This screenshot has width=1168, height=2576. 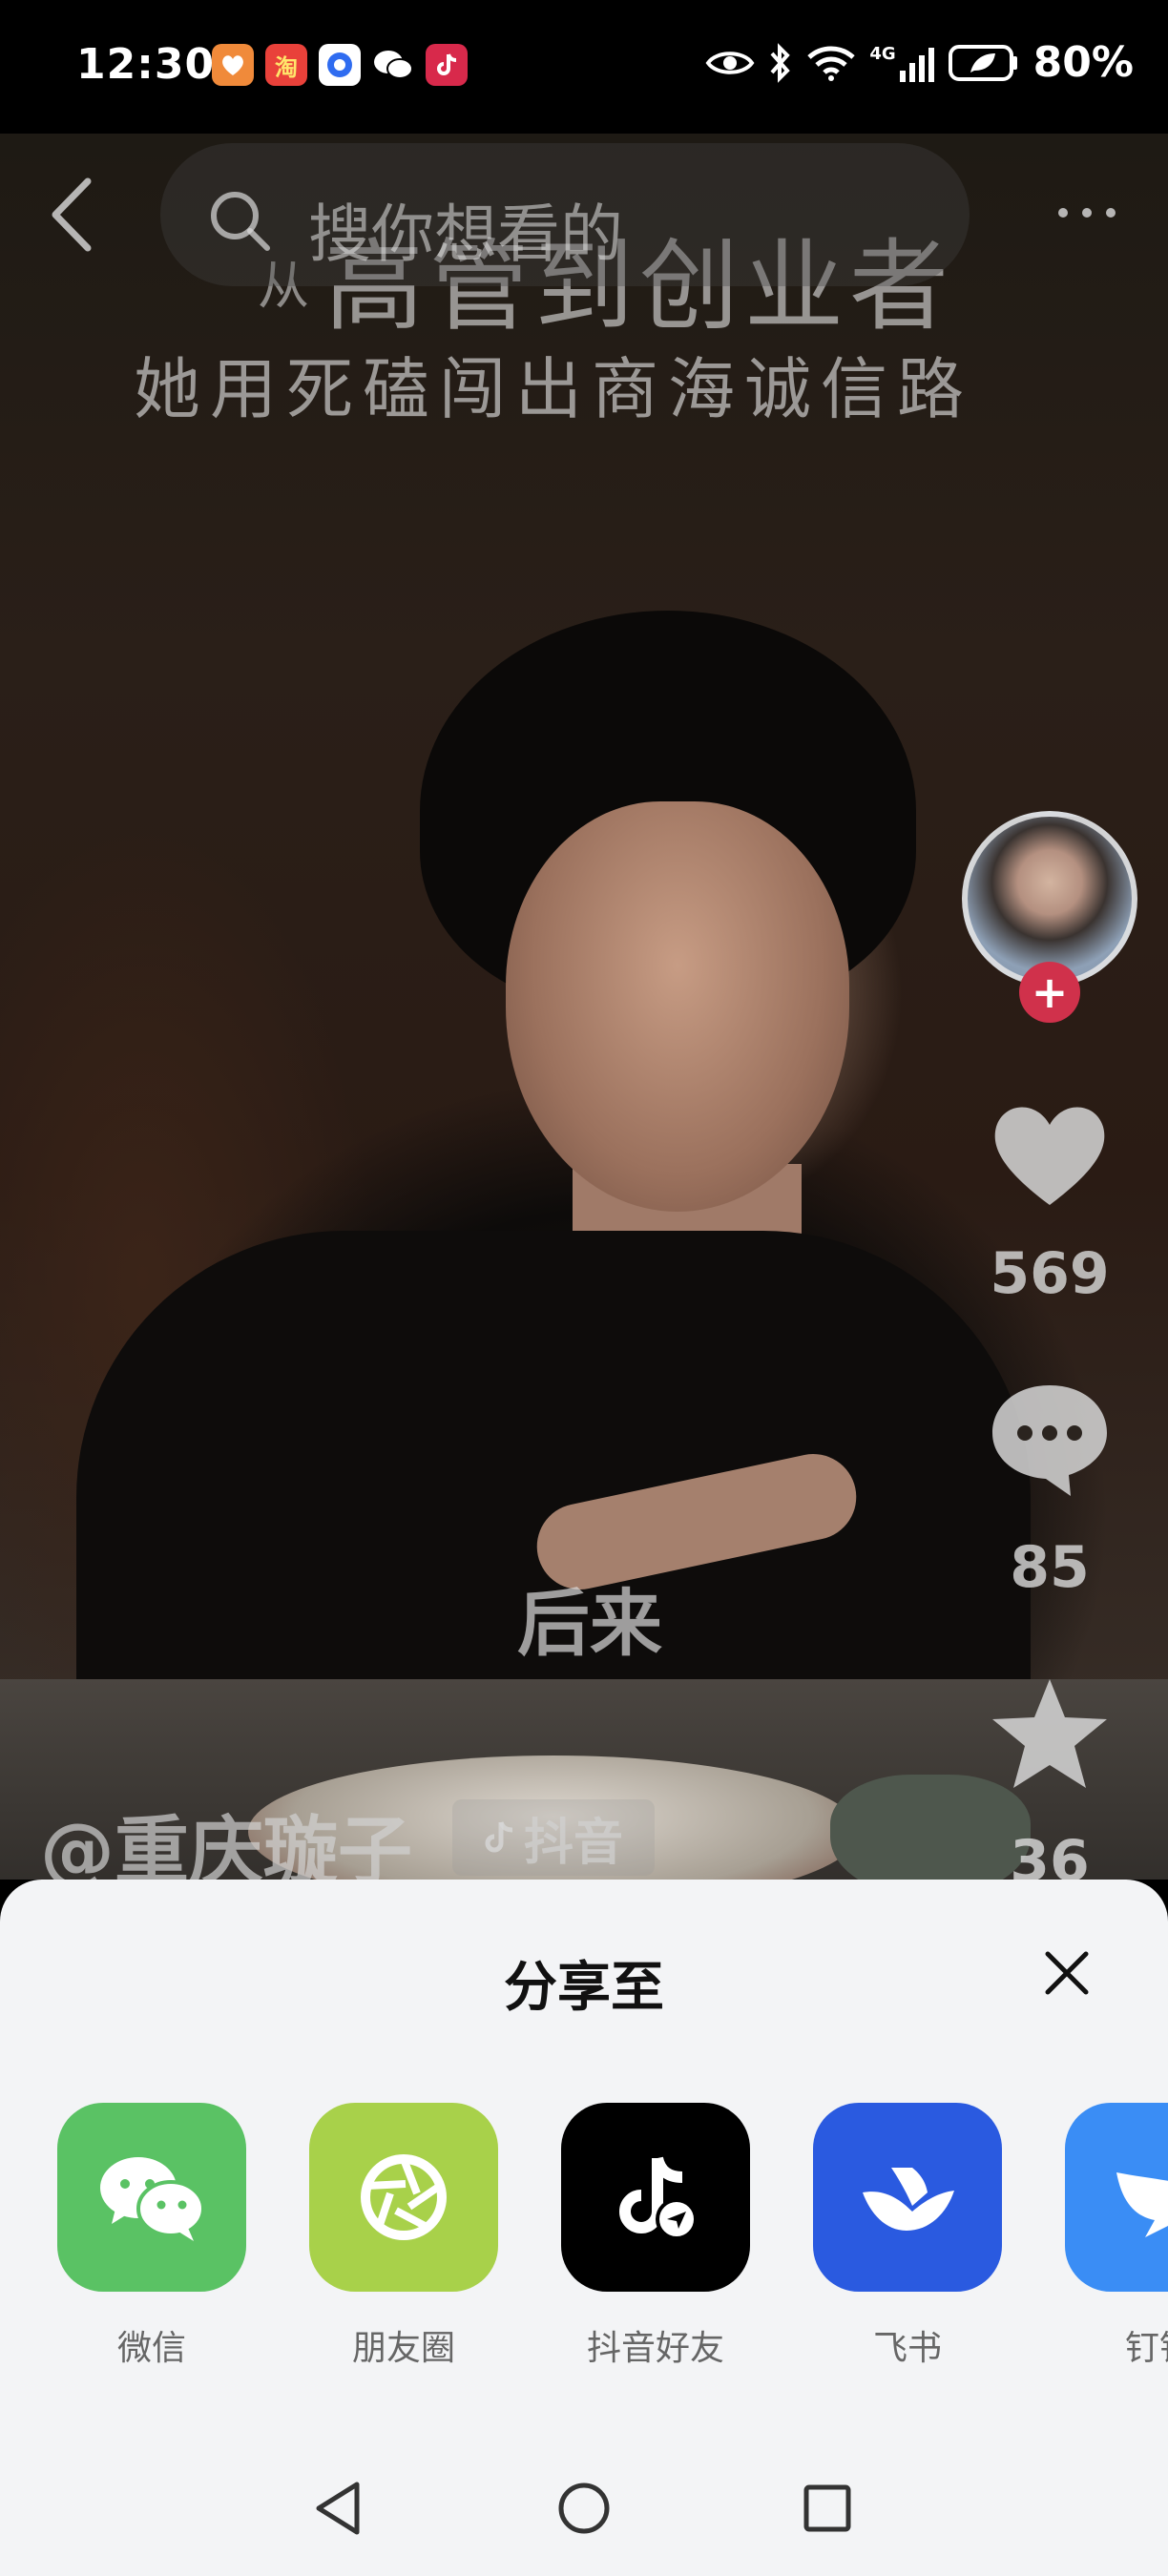 What do you see at coordinates (584, 1988) in the screenshot?
I see `share-sheet-title: 分享至` at bounding box center [584, 1988].